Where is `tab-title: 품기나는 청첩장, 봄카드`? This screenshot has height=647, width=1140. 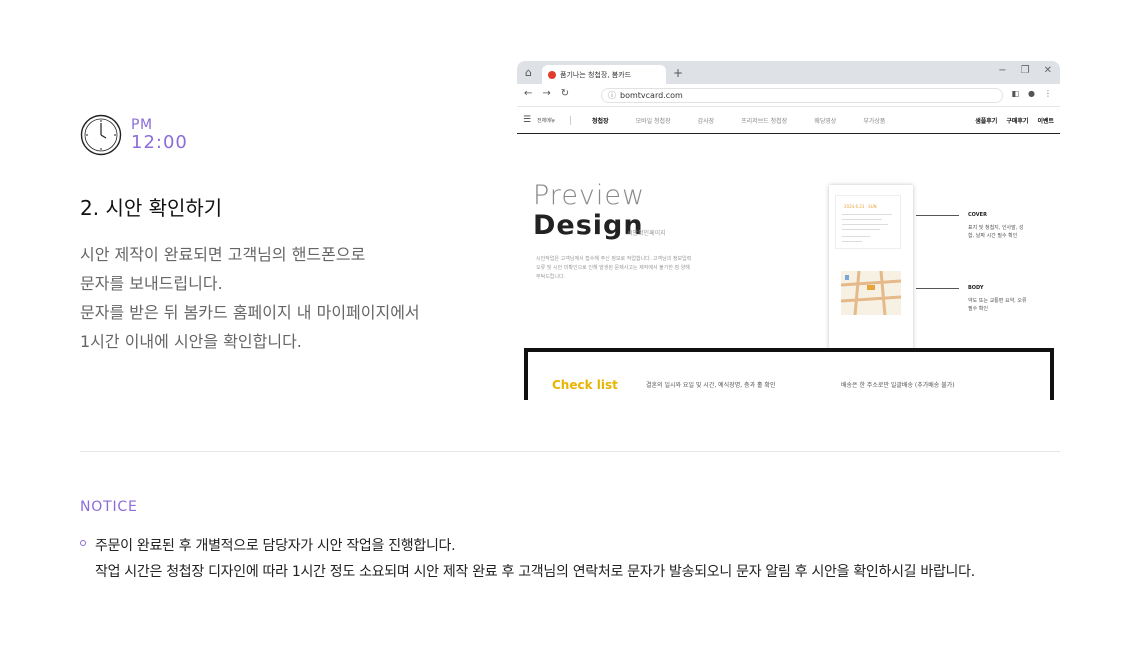
tab-title: 품기나는 청첩장, 봄카드 is located at coordinates (596, 74).